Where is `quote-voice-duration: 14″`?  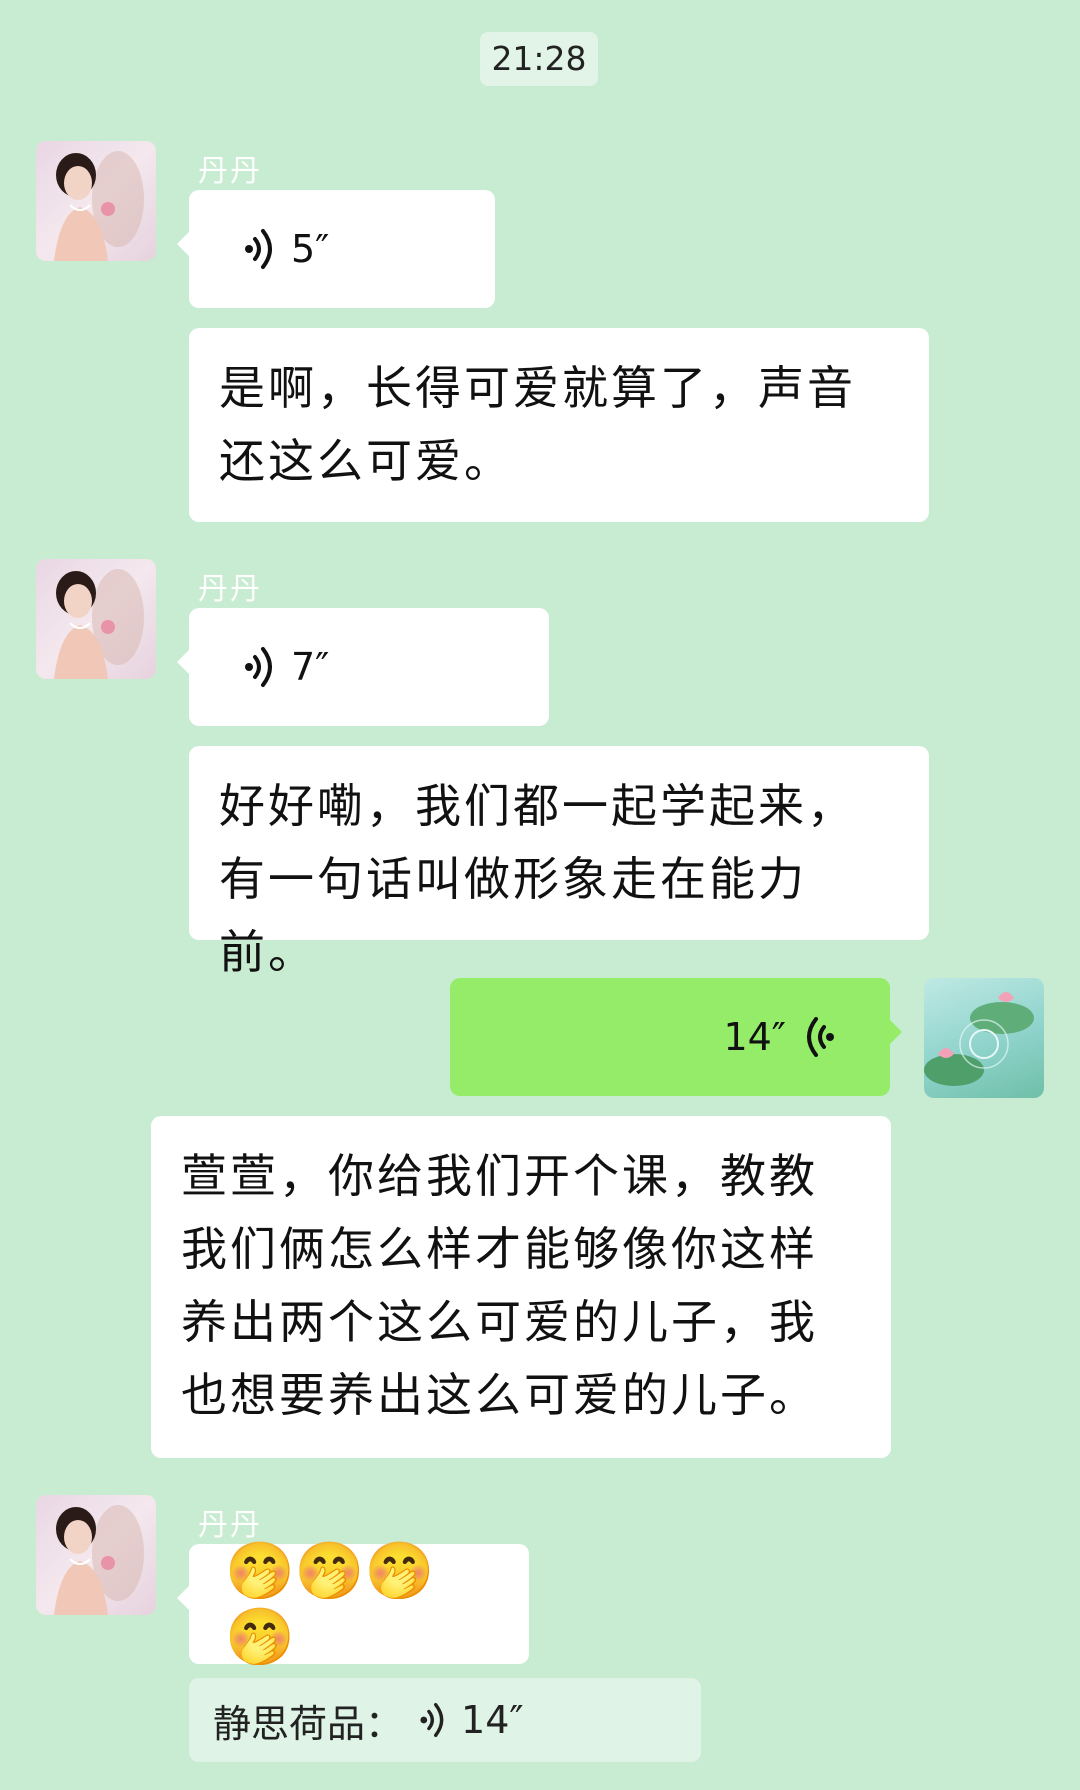
quote-voice-duration: 14″ is located at coordinates (492, 1720).